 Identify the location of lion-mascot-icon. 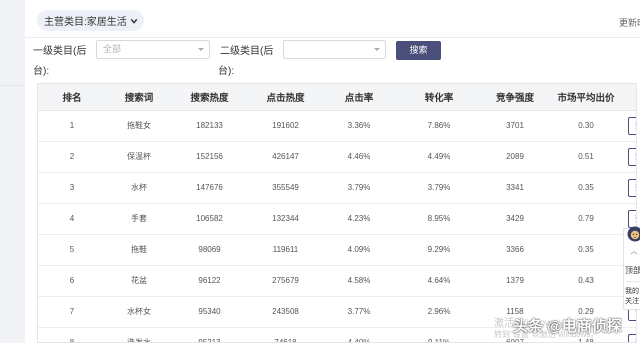
(633, 234).